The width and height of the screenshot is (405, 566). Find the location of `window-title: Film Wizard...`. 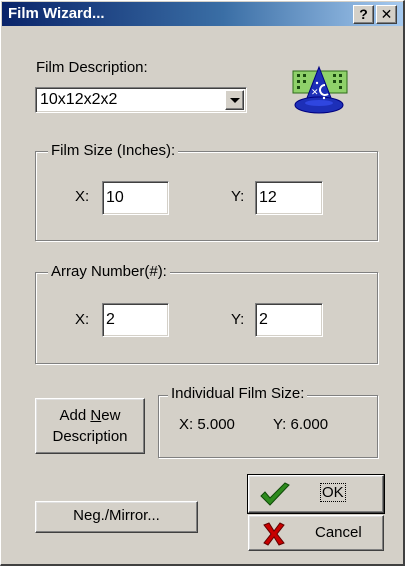

window-title: Film Wizard... is located at coordinates (56, 13).